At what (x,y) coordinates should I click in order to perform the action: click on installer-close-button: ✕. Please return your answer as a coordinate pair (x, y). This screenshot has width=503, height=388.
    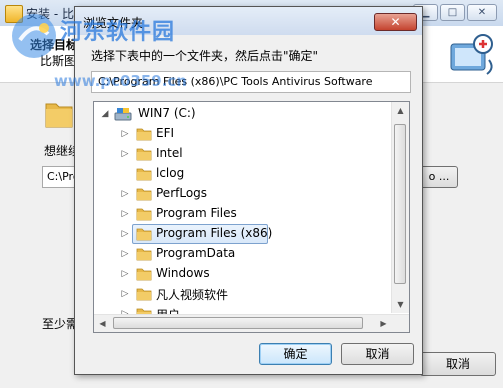
    Looking at the image, I should click on (482, 12).